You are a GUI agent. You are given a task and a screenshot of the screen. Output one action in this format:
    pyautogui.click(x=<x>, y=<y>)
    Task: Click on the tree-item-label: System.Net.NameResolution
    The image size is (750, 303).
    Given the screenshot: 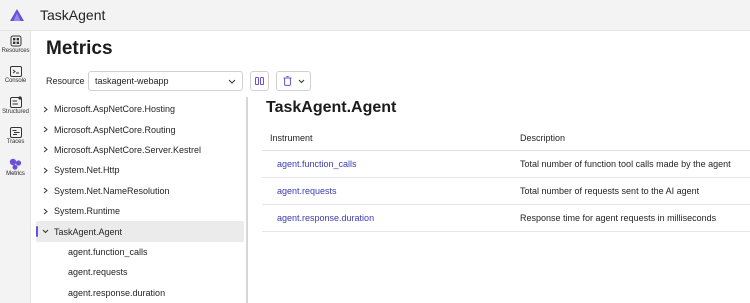 What is the action you would take?
    pyautogui.click(x=112, y=190)
    